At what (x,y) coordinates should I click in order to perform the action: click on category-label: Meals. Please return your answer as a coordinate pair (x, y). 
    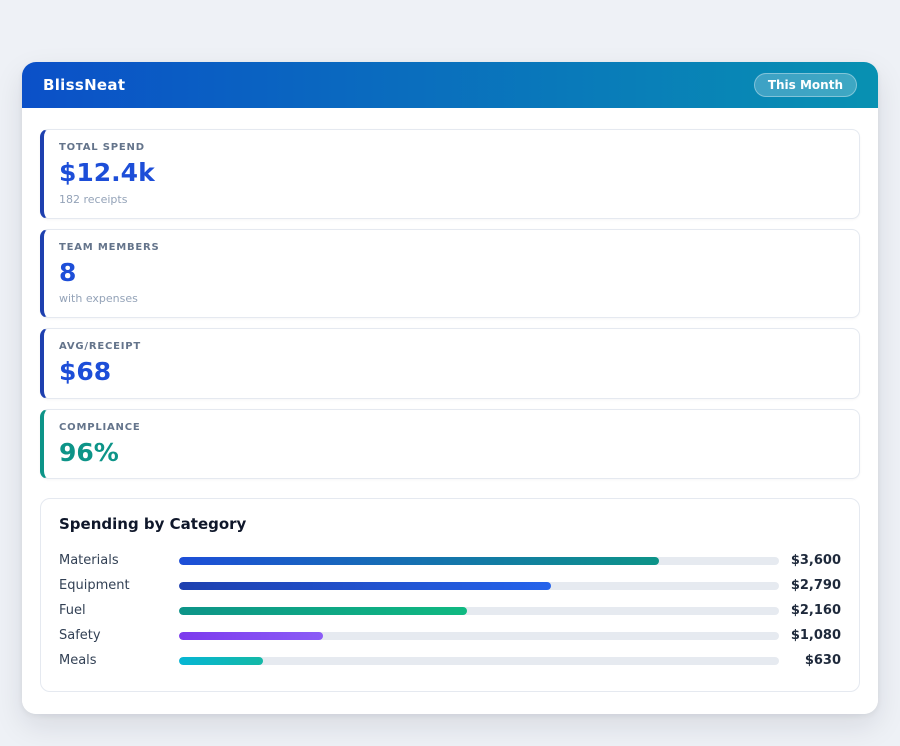
    Looking at the image, I should click on (78, 660).